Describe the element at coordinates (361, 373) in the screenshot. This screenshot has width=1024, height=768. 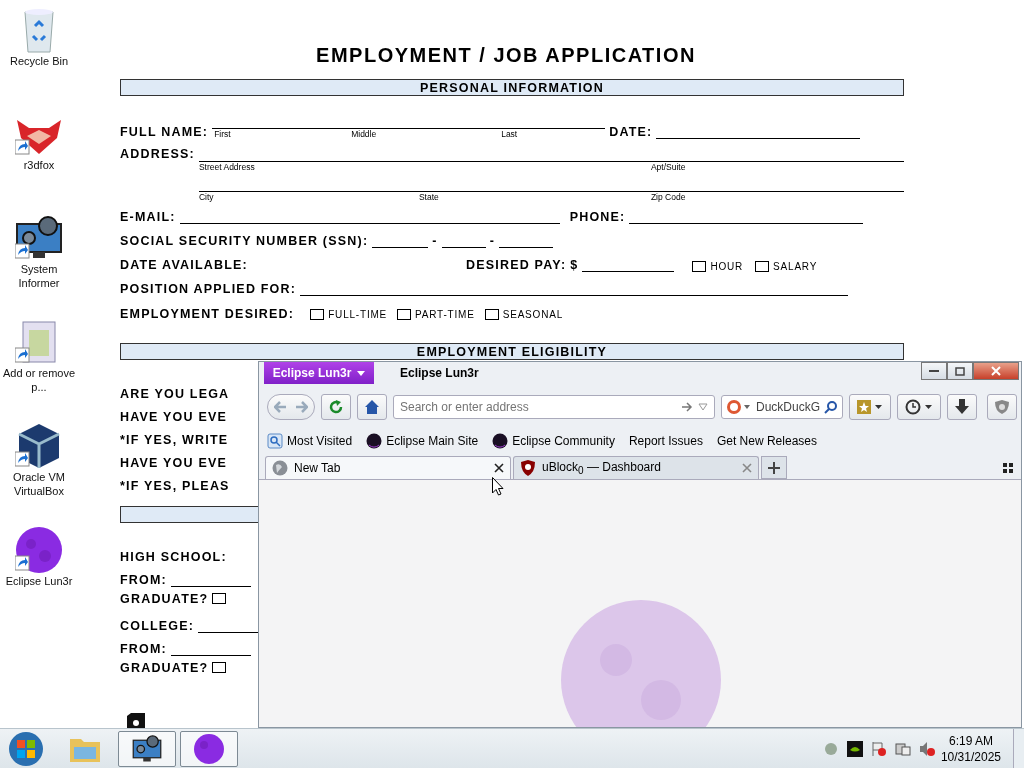
I see `caret-icon` at that location.